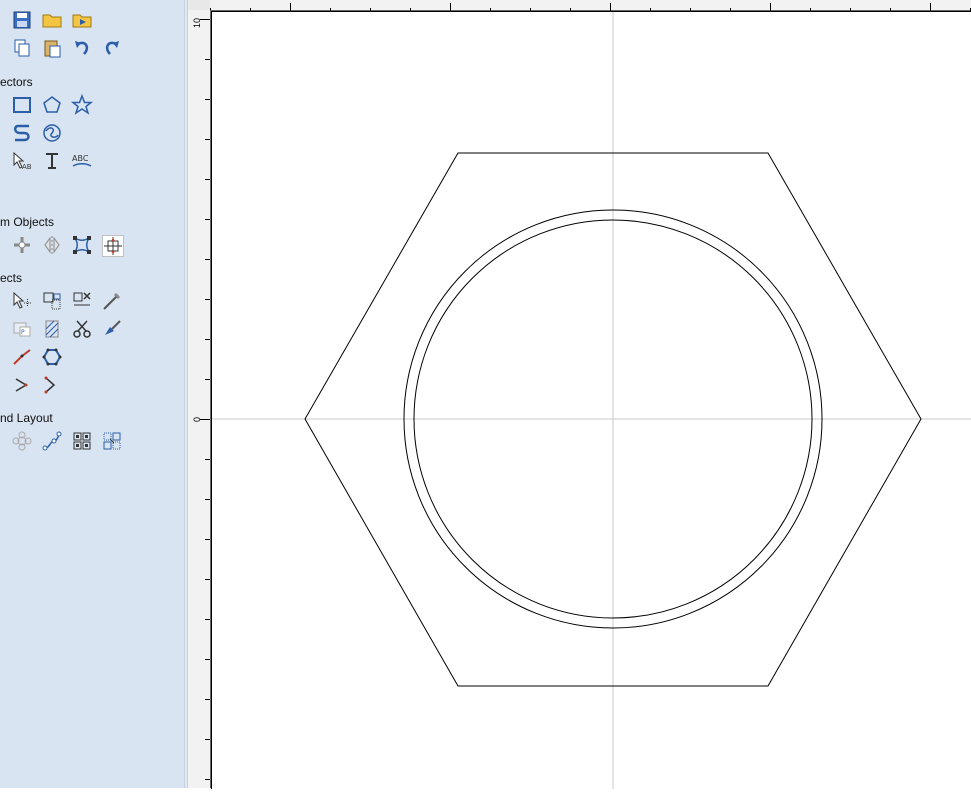 This screenshot has height=794, width=971. I want to click on ellipse-icon, so click(1, 105).